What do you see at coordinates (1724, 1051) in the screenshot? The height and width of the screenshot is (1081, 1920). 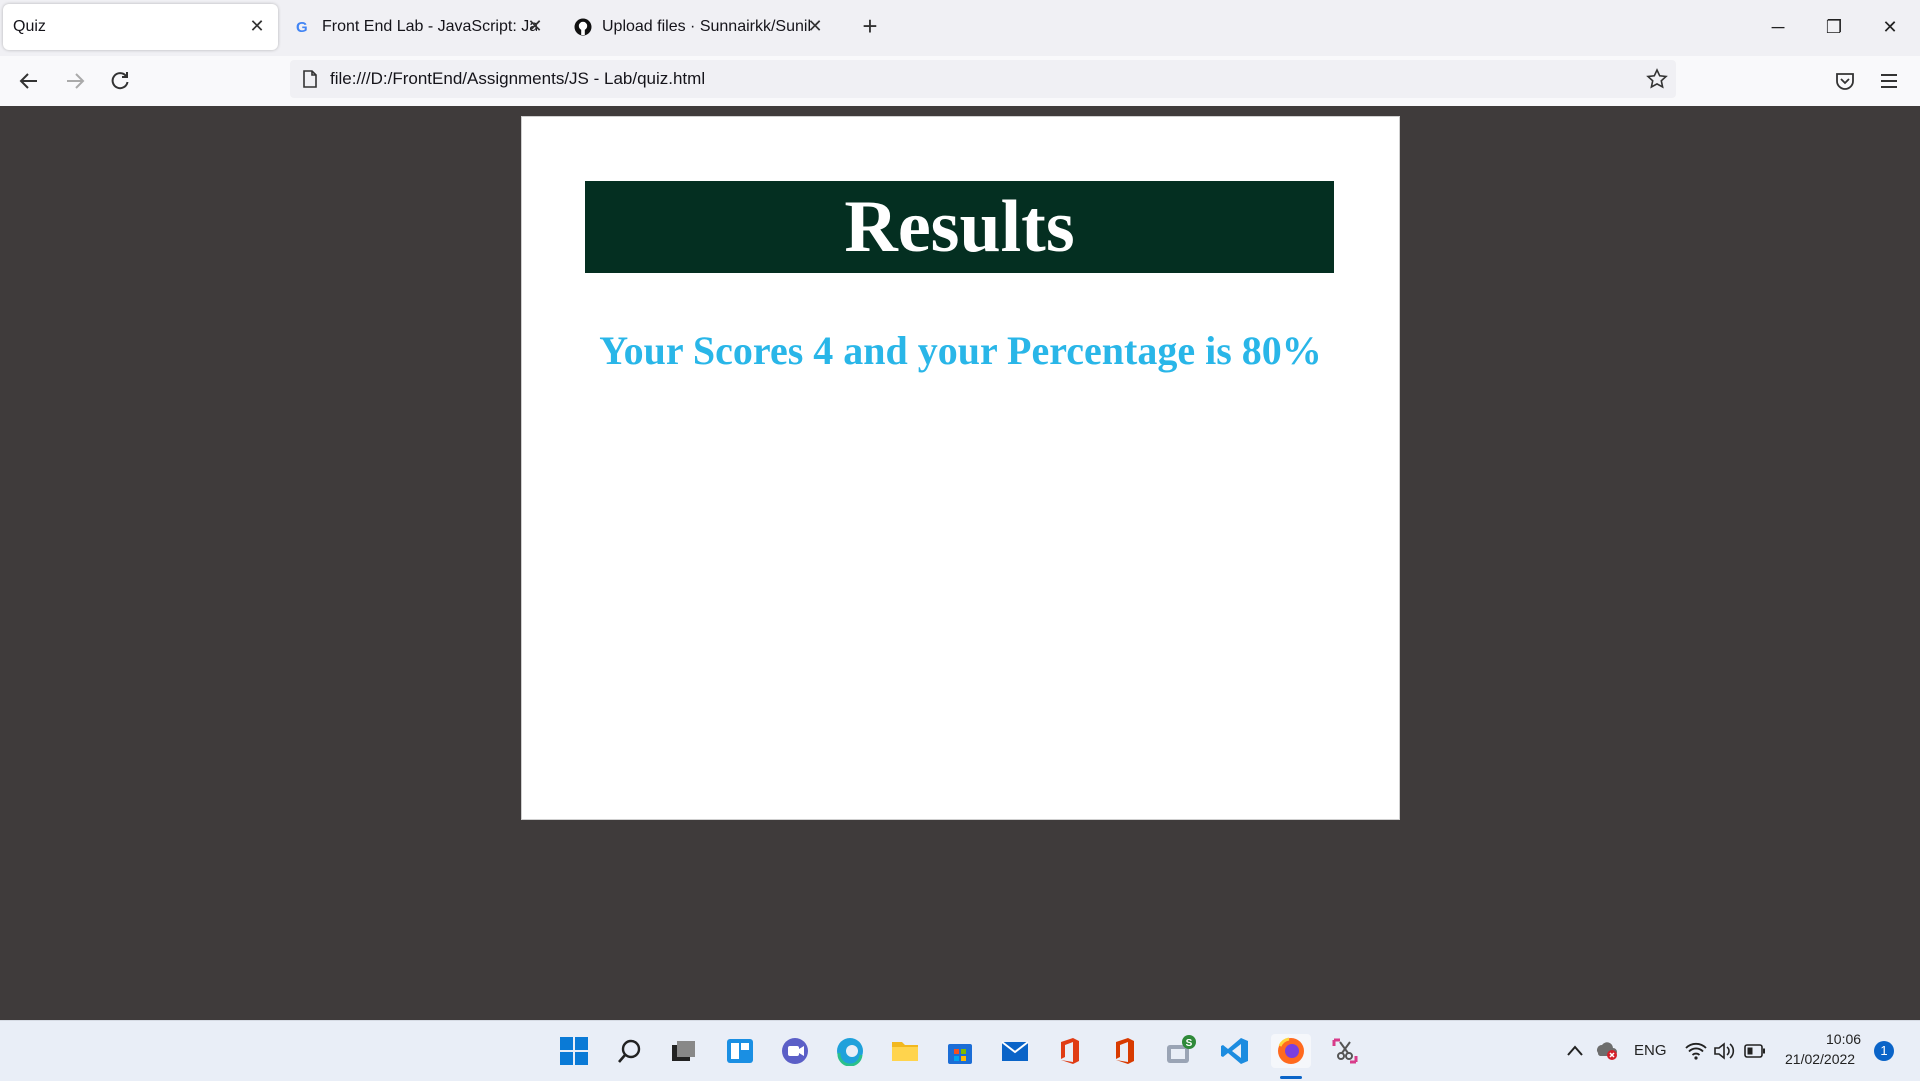 I see `volume-icon` at bounding box center [1724, 1051].